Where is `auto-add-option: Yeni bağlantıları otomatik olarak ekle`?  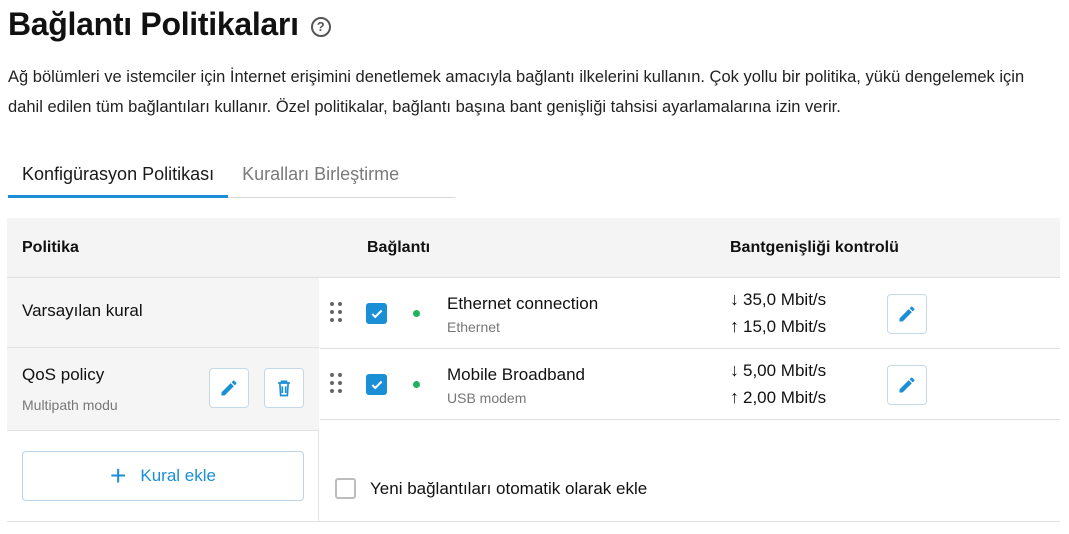
auto-add-option: Yeni bağlantıları otomatik olarak ekle is located at coordinates (491, 488).